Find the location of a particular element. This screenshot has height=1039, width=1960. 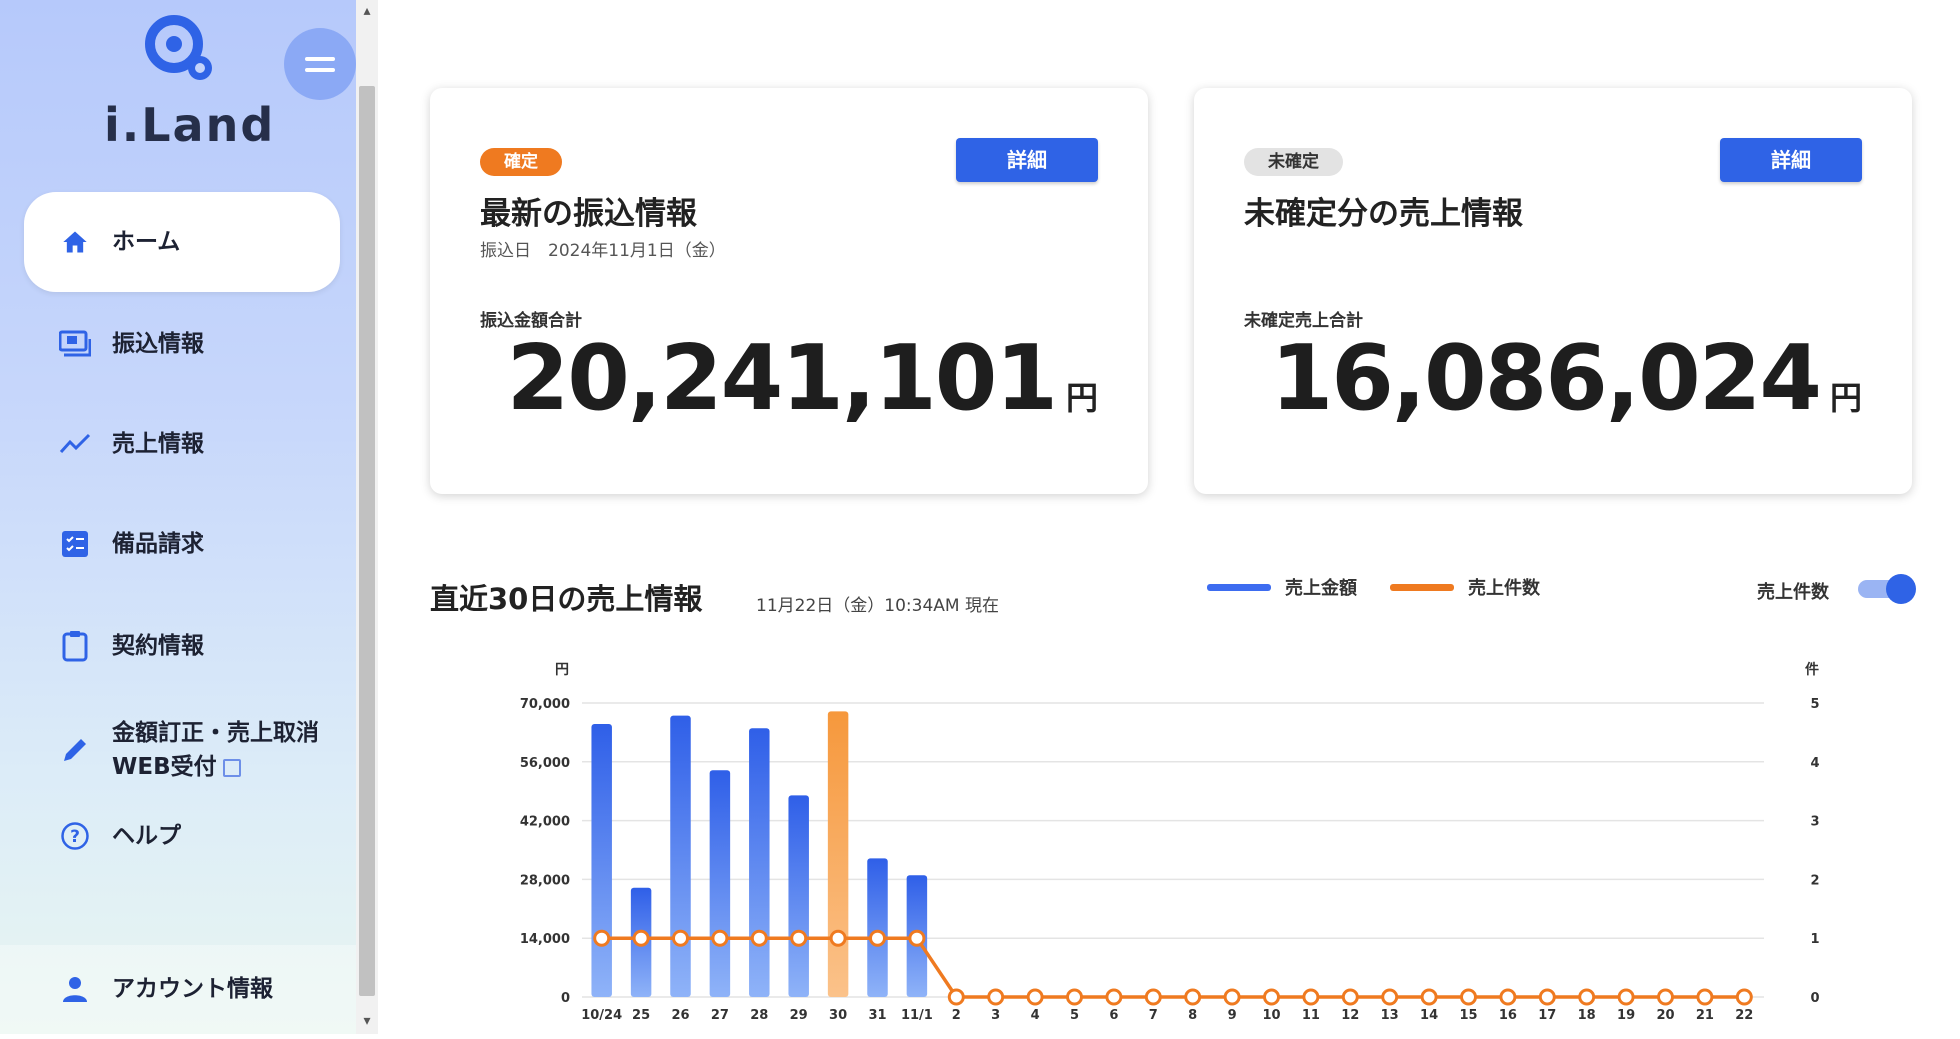

sidebar-item-label: ヘルプ is located at coordinates (146, 836).